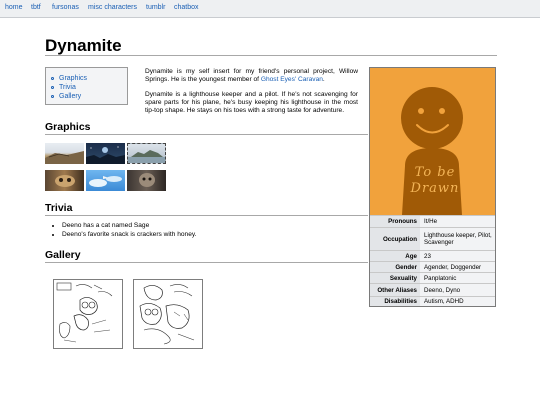 This screenshot has width=540, height=405. I want to click on night-city-image, so click(105, 155).